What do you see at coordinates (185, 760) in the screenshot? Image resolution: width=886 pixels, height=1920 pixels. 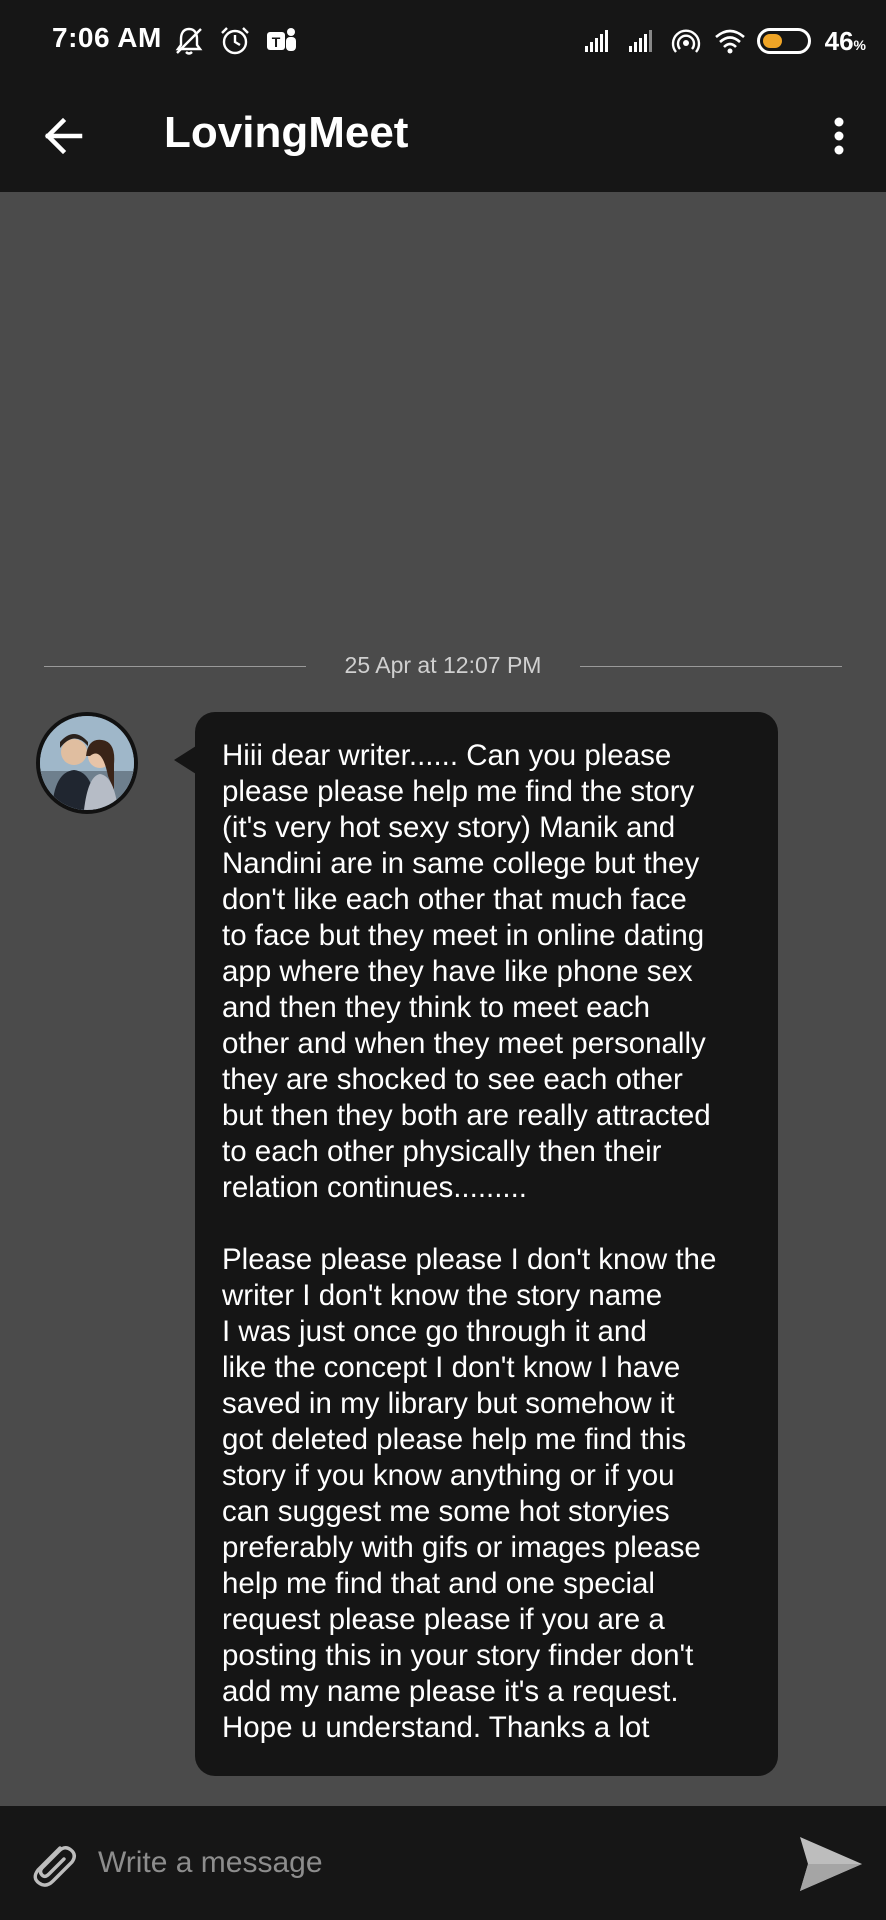 I see `bubble-tail` at bounding box center [185, 760].